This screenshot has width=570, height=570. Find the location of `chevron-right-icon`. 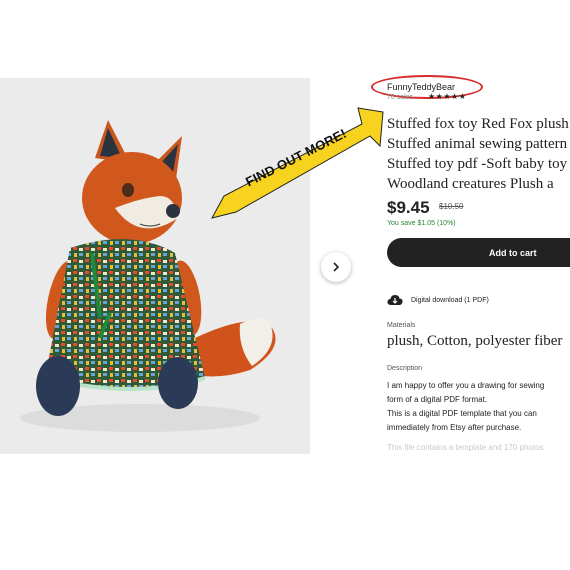

chevron-right-icon is located at coordinates (336, 267).